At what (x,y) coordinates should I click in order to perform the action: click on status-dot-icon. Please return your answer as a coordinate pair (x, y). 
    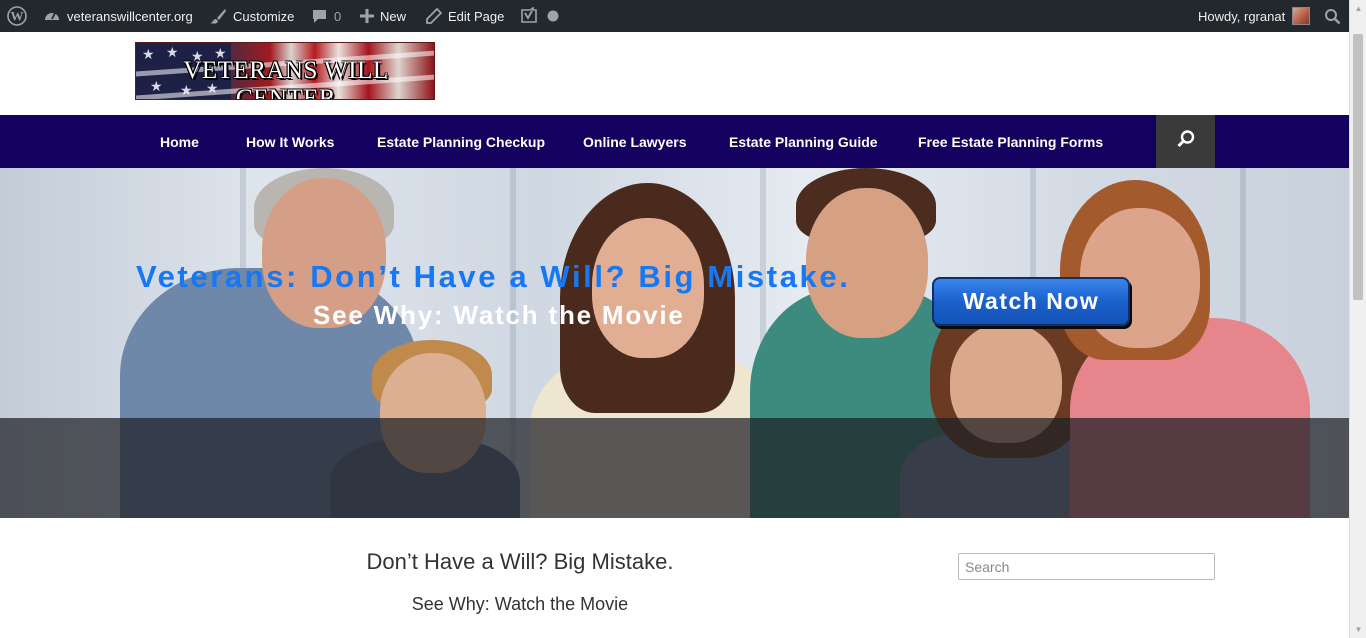
    Looking at the image, I should click on (553, 16).